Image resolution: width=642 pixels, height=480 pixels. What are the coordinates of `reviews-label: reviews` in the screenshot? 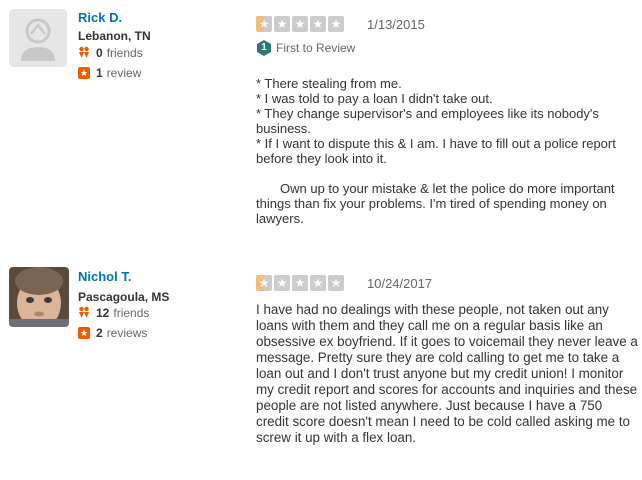 It's located at (127, 332).